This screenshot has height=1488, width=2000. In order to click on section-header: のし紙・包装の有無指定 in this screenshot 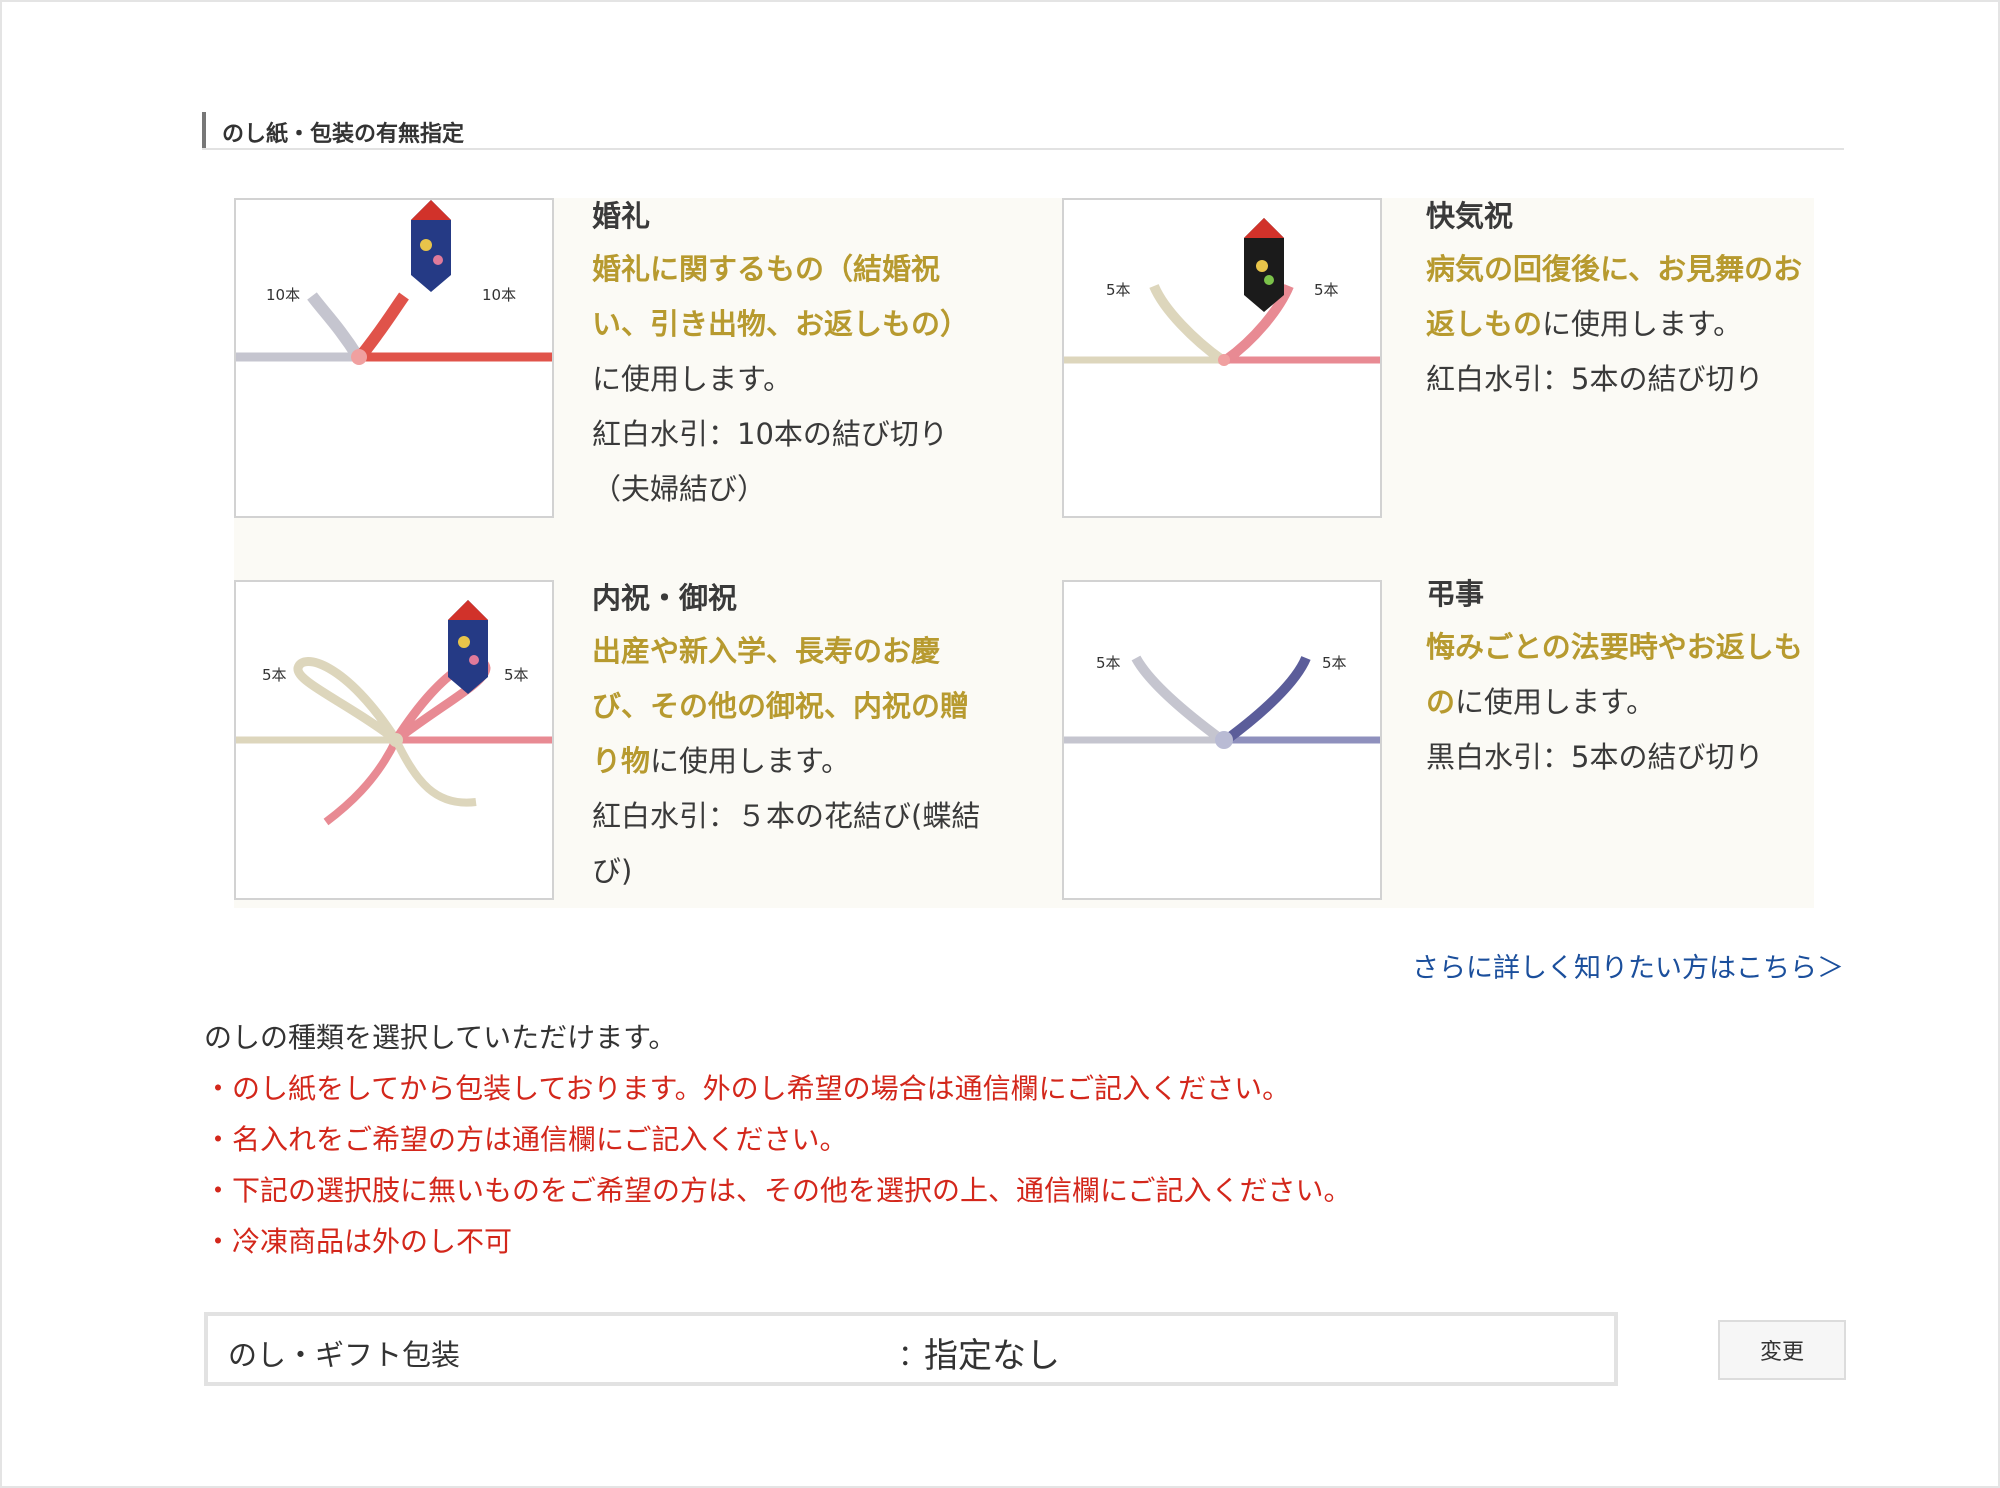, I will do `click(1023, 130)`.